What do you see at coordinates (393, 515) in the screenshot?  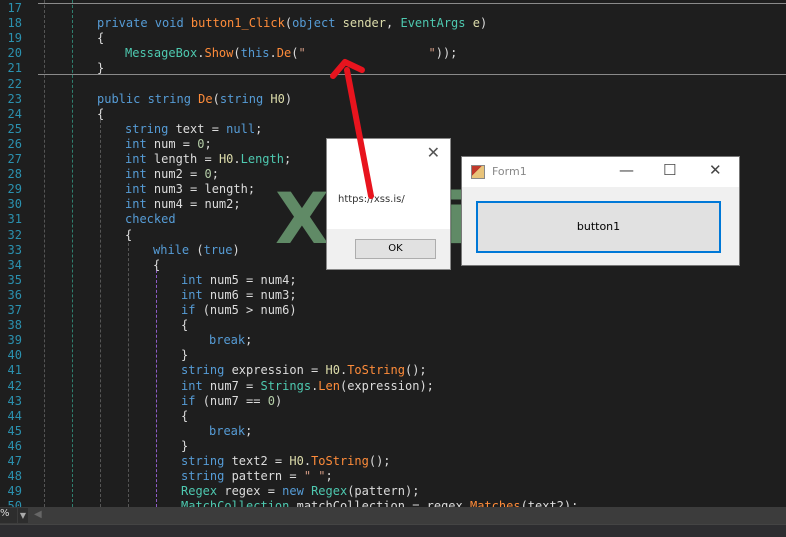 I see `editor-status-bar: % ▼ ◀` at bounding box center [393, 515].